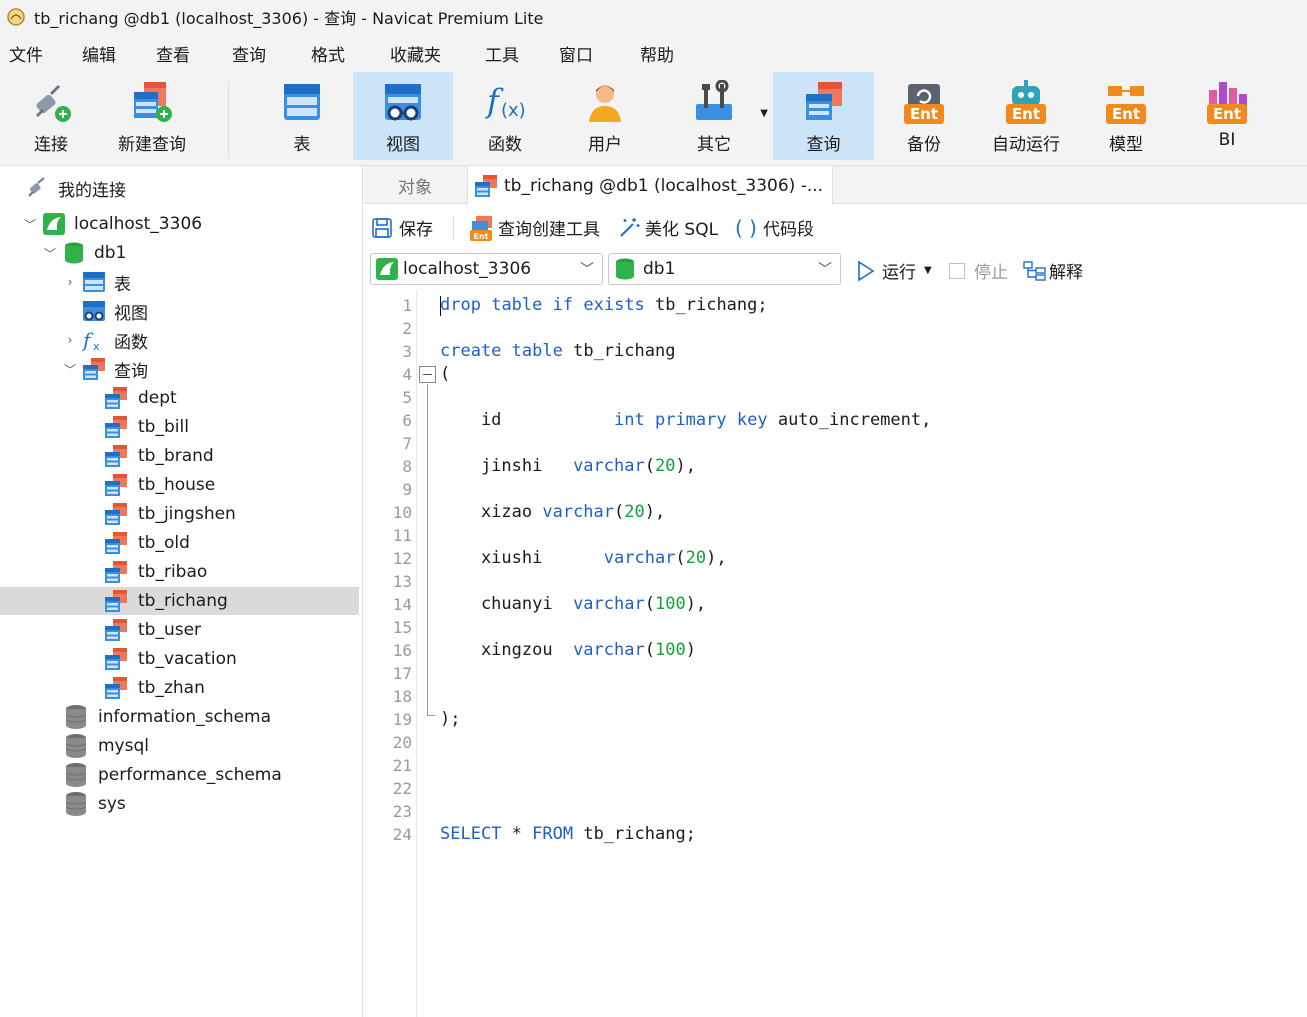 The image size is (1307, 1017). I want to click on tree-database-db1: ﹀ db1, so click(84, 253).